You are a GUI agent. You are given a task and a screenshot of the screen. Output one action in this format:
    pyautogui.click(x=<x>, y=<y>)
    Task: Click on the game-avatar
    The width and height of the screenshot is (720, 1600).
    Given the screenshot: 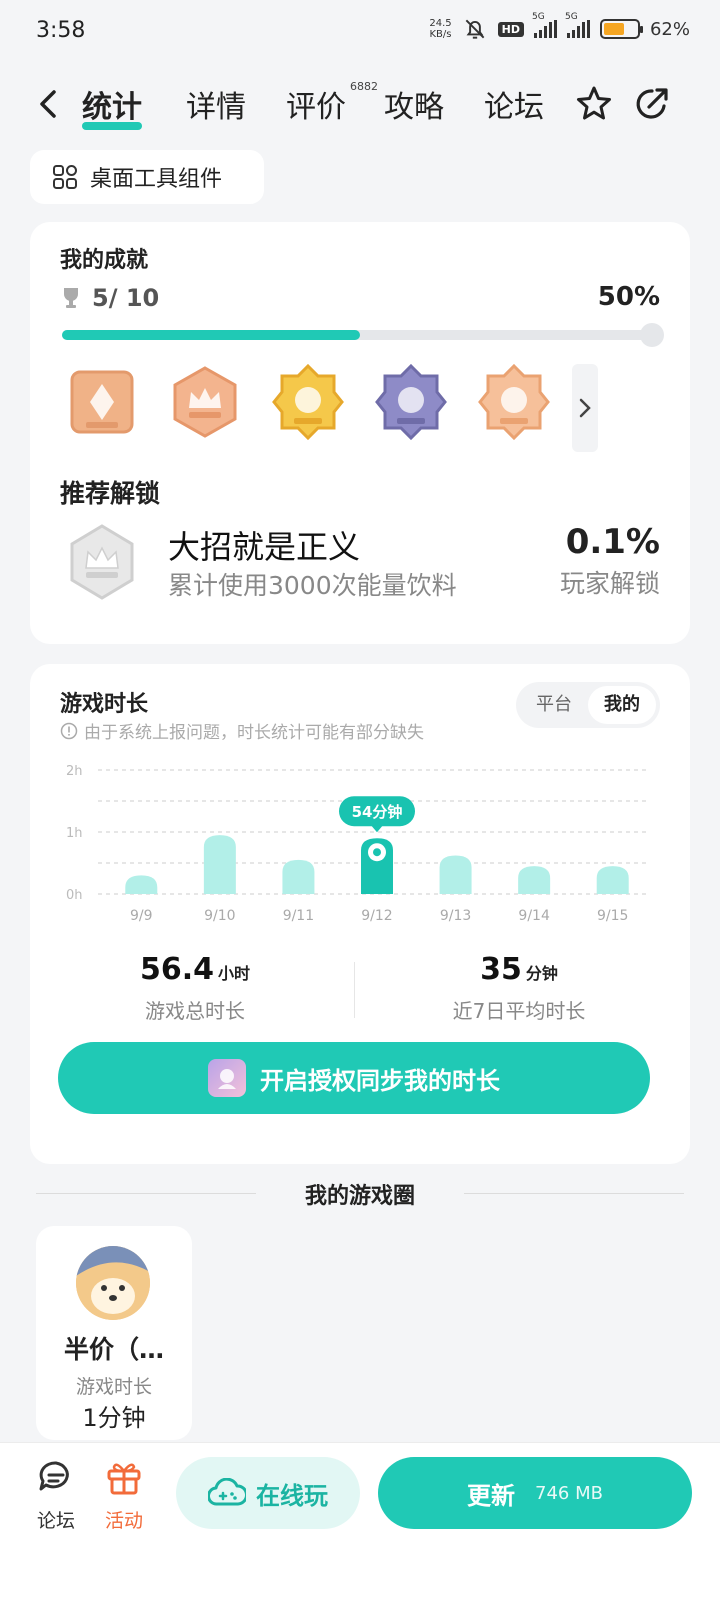 What is the action you would take?
    pyautogui.click(x=227, y=1078)
    